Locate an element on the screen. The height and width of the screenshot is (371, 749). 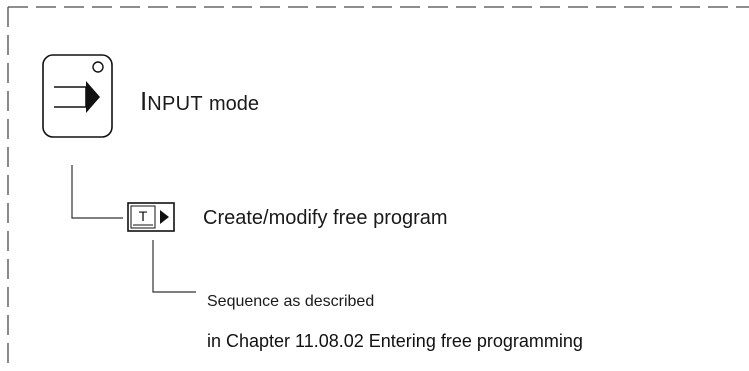
connector-to-note is located at coordinates (174, 266).